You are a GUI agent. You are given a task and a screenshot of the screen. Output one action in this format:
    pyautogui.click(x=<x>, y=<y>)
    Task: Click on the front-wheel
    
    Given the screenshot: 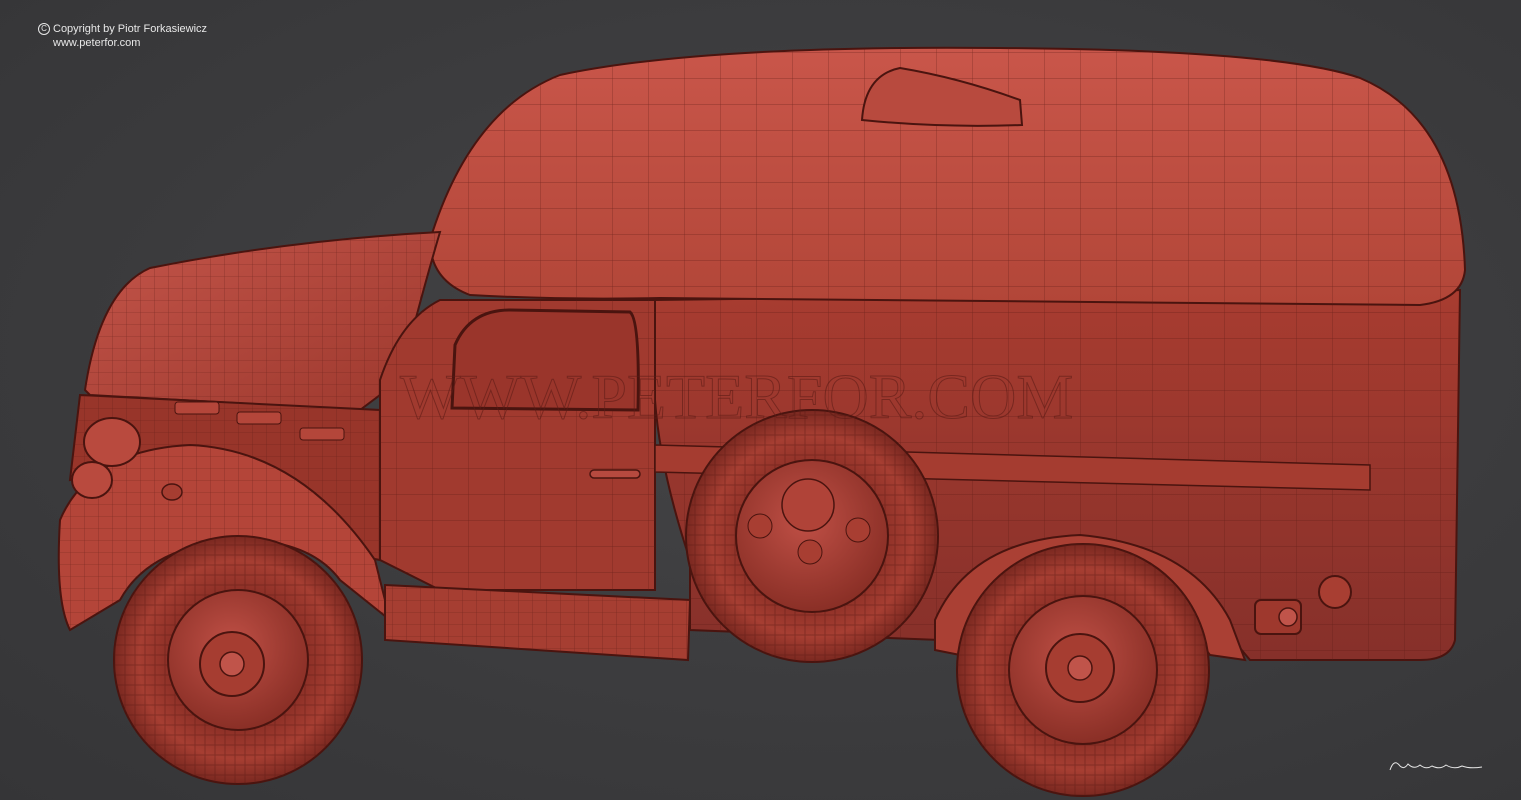 What is the action you would take?
    pyautogui.click(x=238, y=660)
    